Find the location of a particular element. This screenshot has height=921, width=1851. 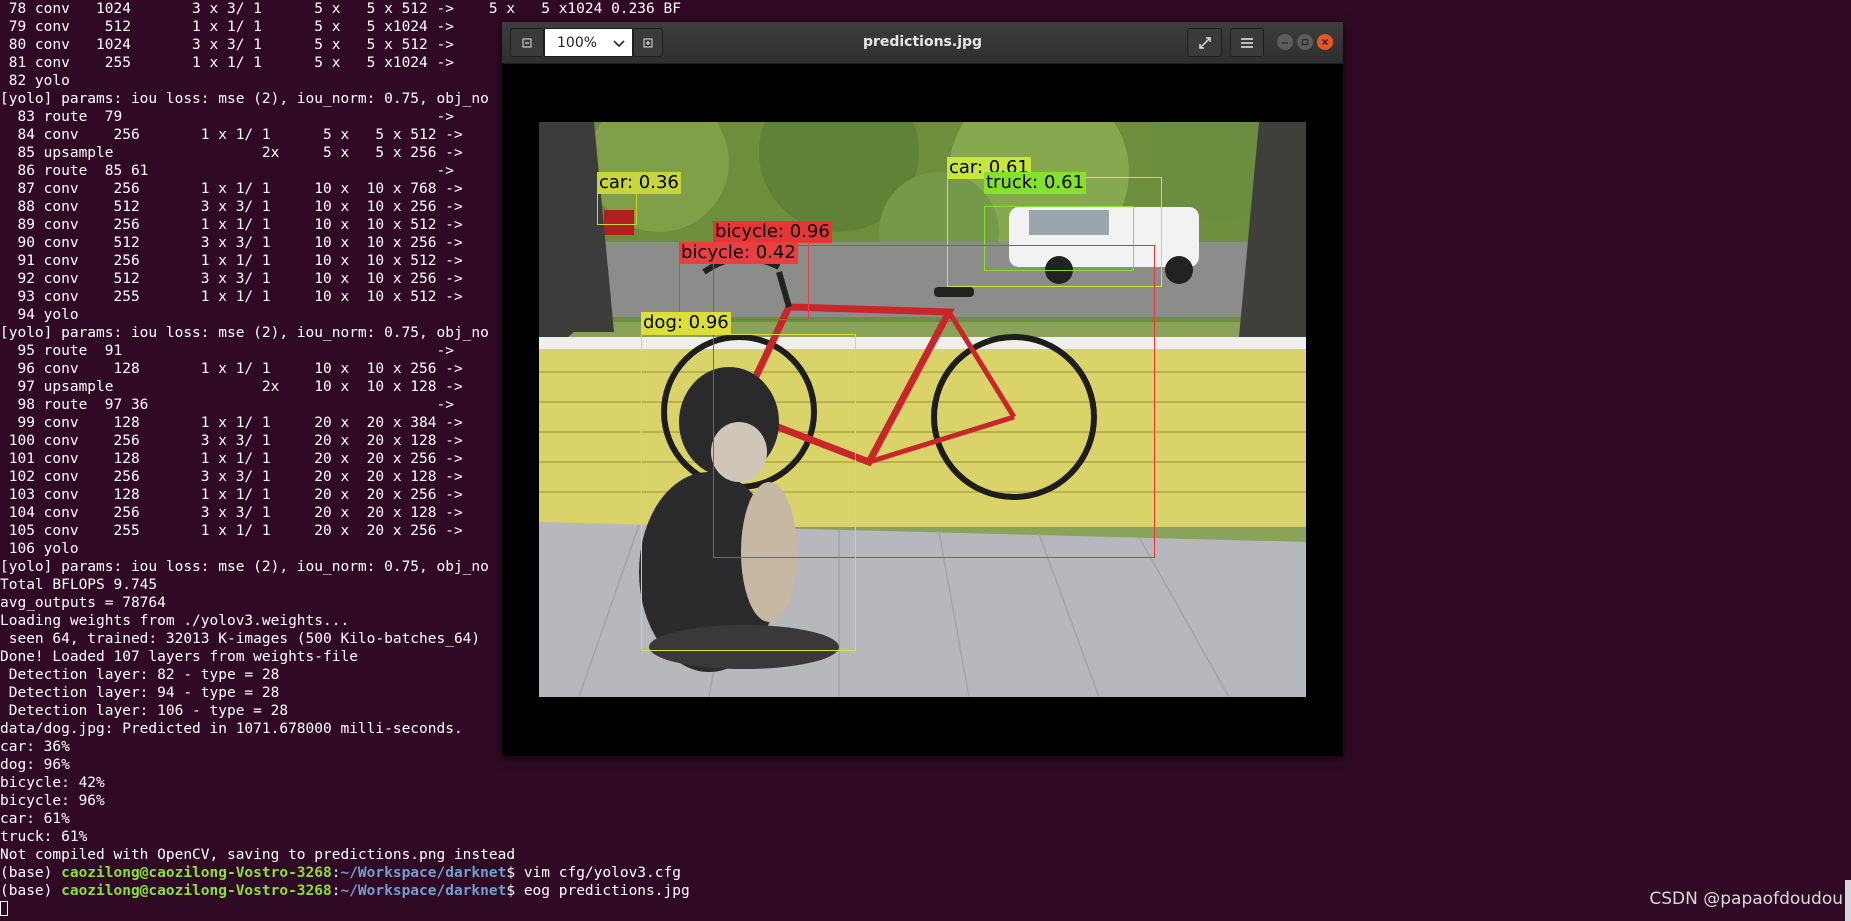

cursor-line is located at coordinates (925, 909).